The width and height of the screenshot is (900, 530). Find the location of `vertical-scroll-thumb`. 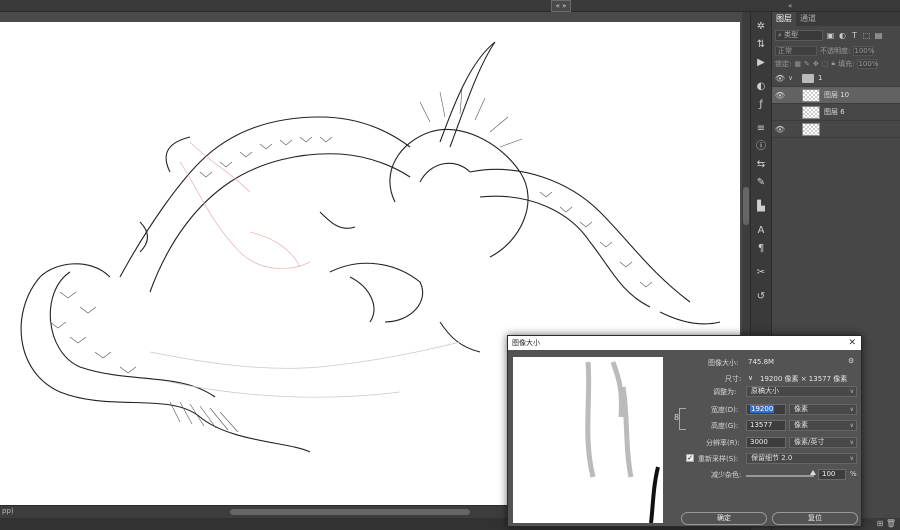

vertical-scroll-thumb is located at coordinates (746, 206).